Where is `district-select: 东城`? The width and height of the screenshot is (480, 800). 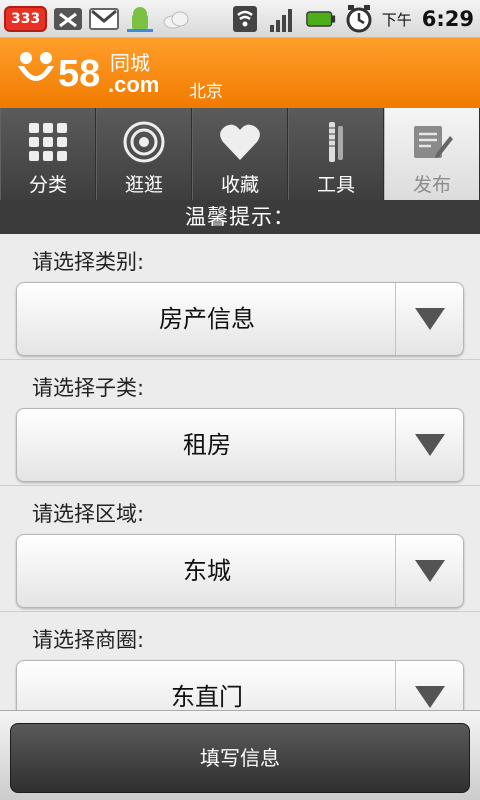
district-select: 东城 is located at coordinates (240, 571).